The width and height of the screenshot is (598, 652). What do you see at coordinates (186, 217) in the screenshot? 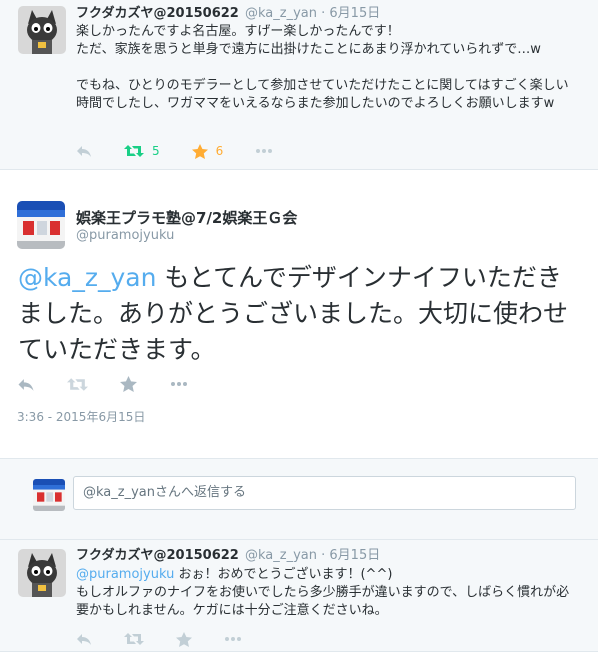
I see `user-name: 娯楽王プラモ塾@7/2娯楽王Ｇ会` at bounding box center [186, 217].